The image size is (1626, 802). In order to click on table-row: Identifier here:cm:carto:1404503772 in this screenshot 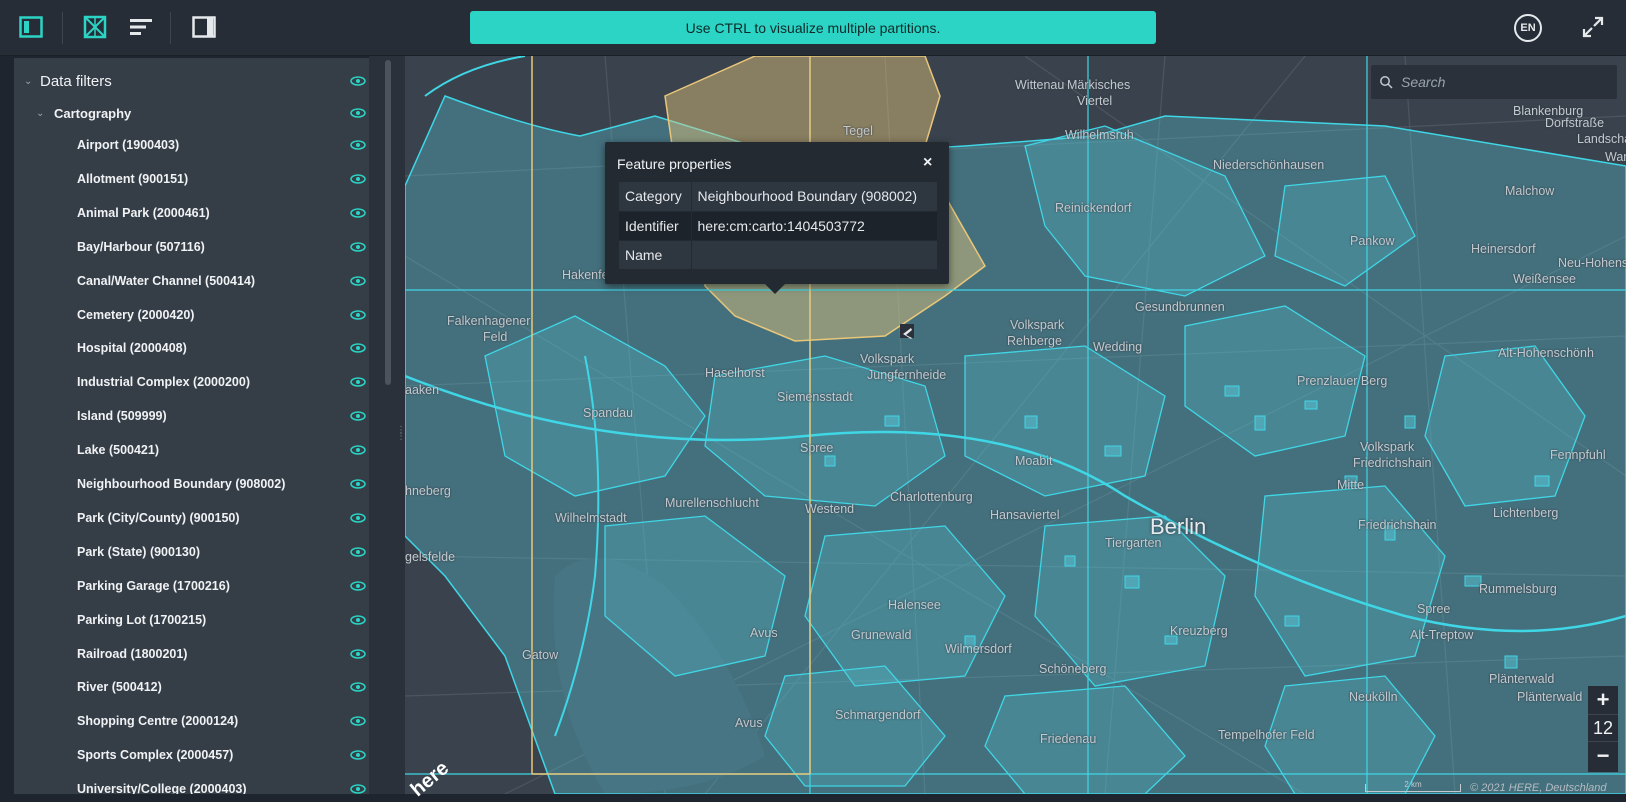, I will do `click(778, 226)`.